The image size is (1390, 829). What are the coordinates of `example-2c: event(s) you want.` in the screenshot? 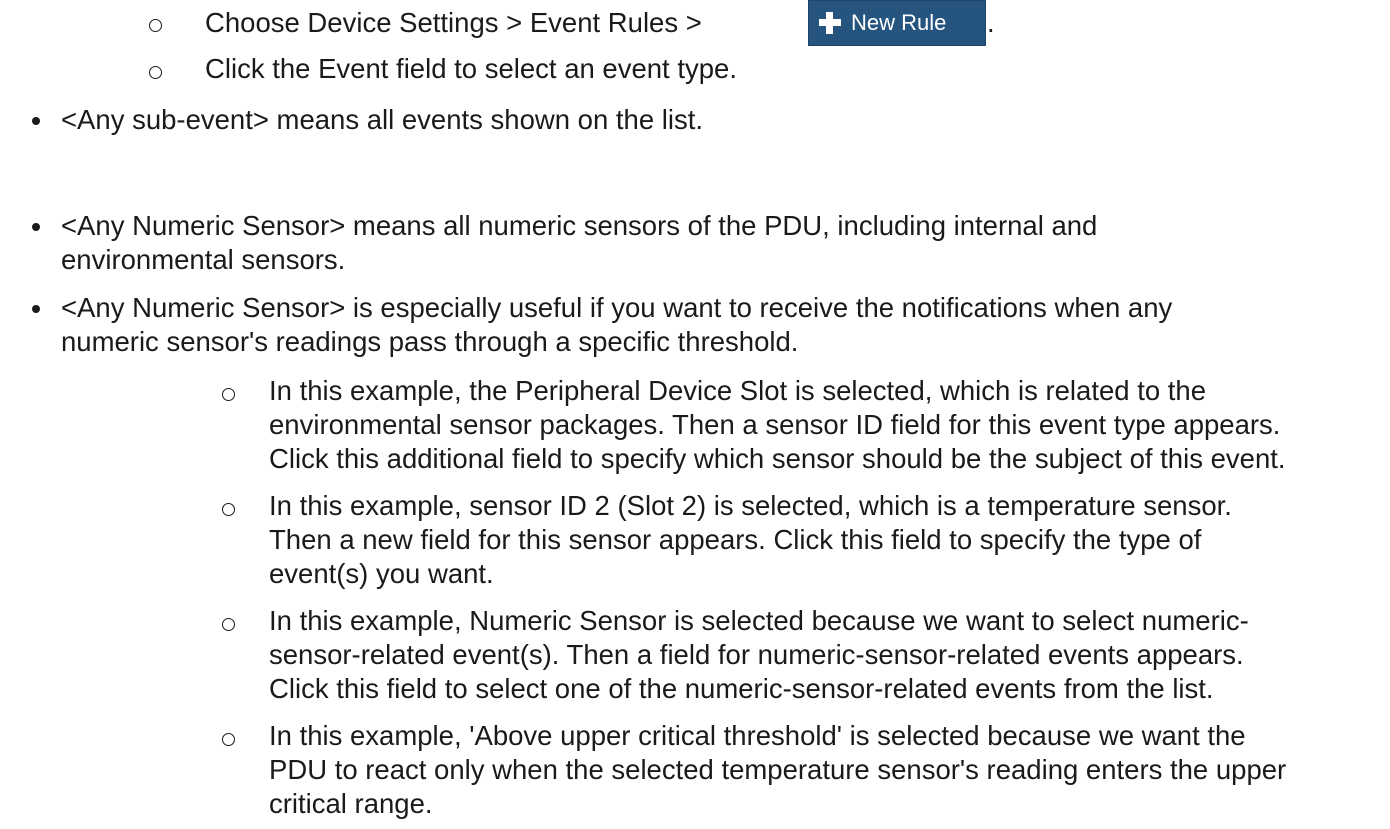 It's located at (381, 573).